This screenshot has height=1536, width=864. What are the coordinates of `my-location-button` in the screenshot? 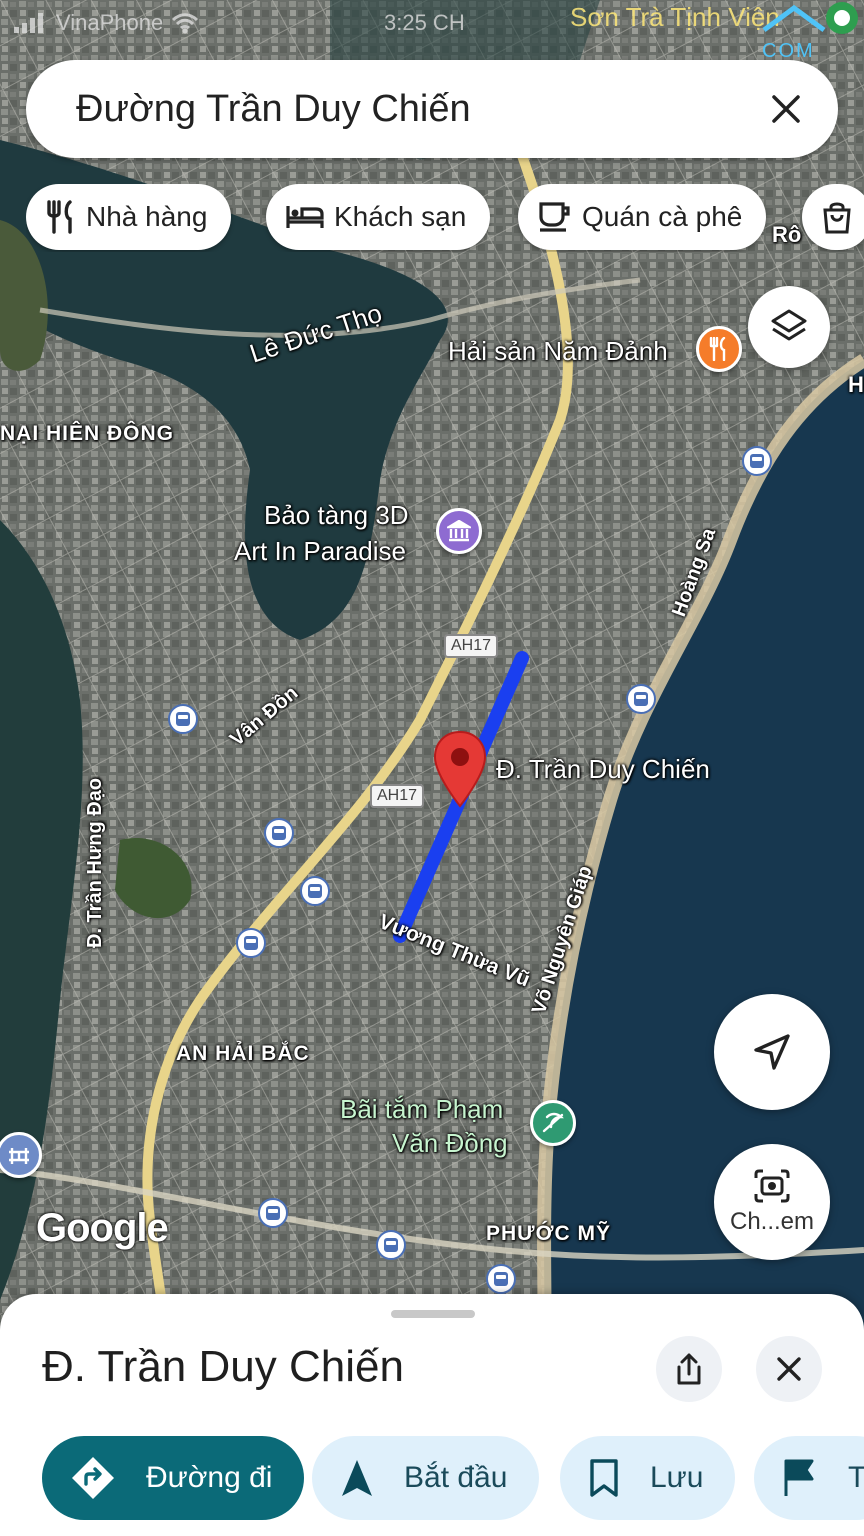 It's located at (772, 1052).